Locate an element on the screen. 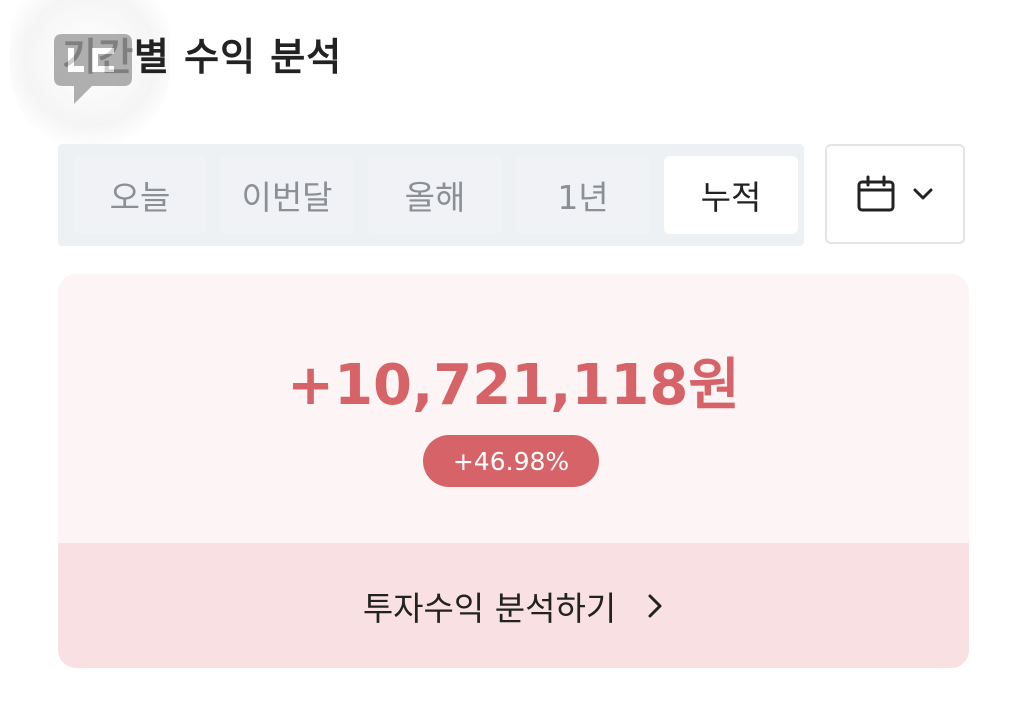 The image size is (1024, 707). period-tab-bar: 오늘 이번달 올해 1년 누적 is located at coordinates (431, 195).